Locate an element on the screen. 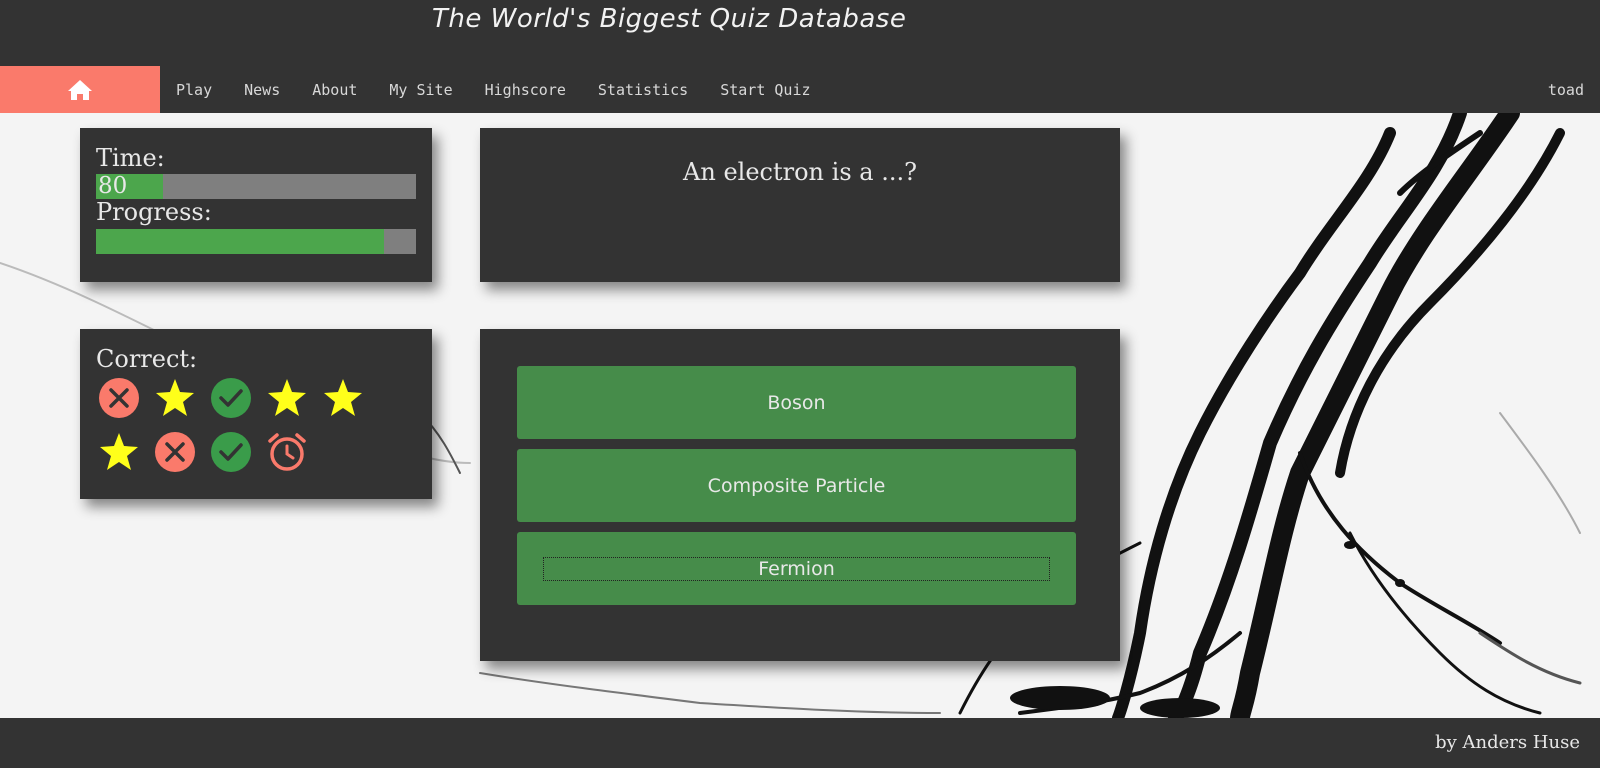 The height and width of the screenshot is (768, 1600). progress-label: Progress: is located at coordinates (154, 212).